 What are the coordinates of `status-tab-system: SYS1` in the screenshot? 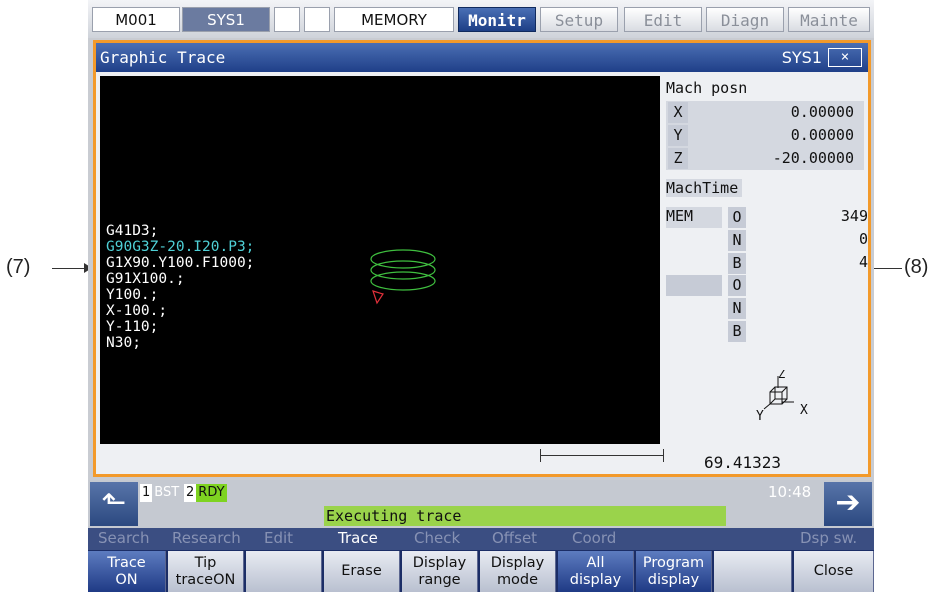 It's located at (226, 19).